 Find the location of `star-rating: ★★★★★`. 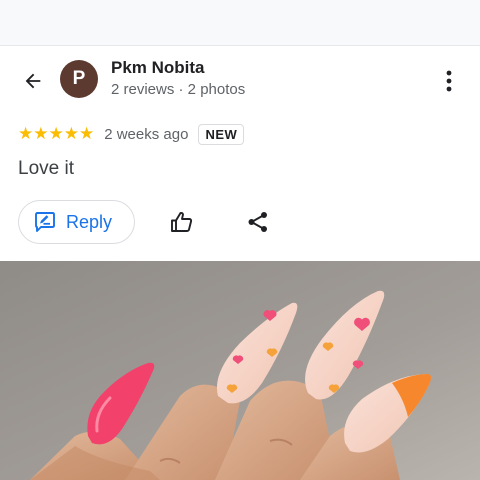

star-rating: ★★★★★ is located at coordinates (56, 133).